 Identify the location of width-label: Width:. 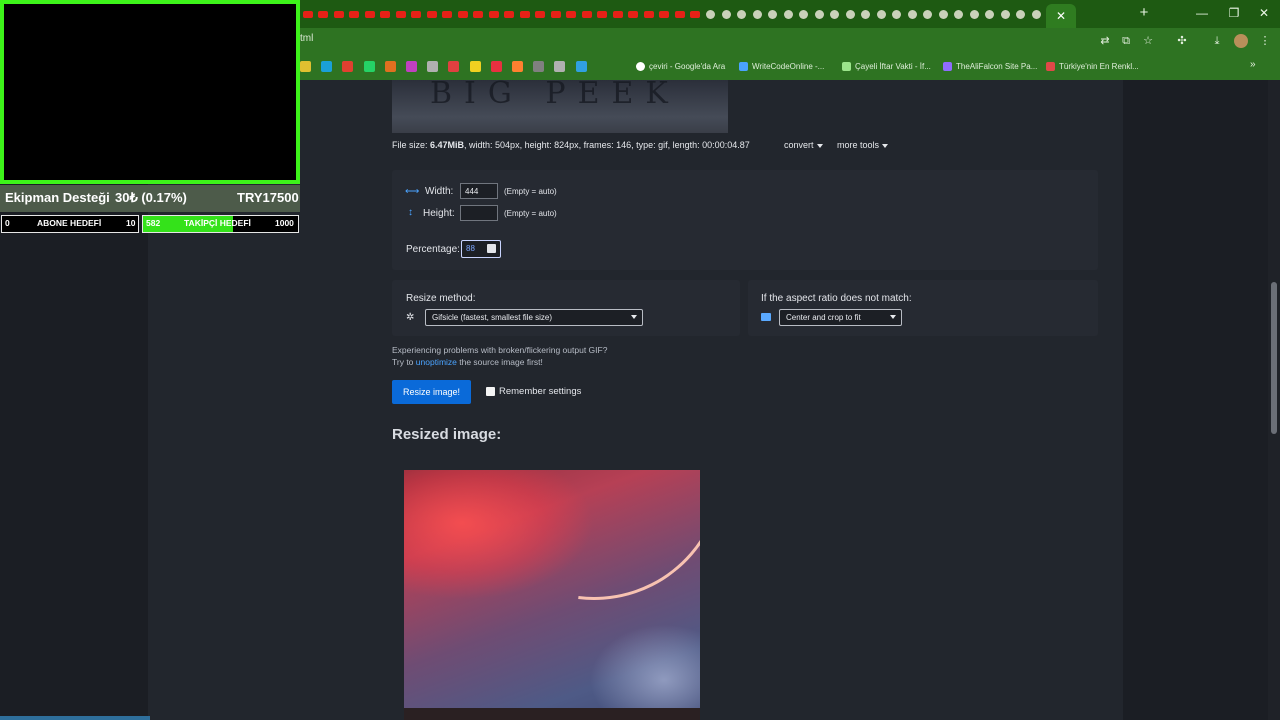
(439, 191).